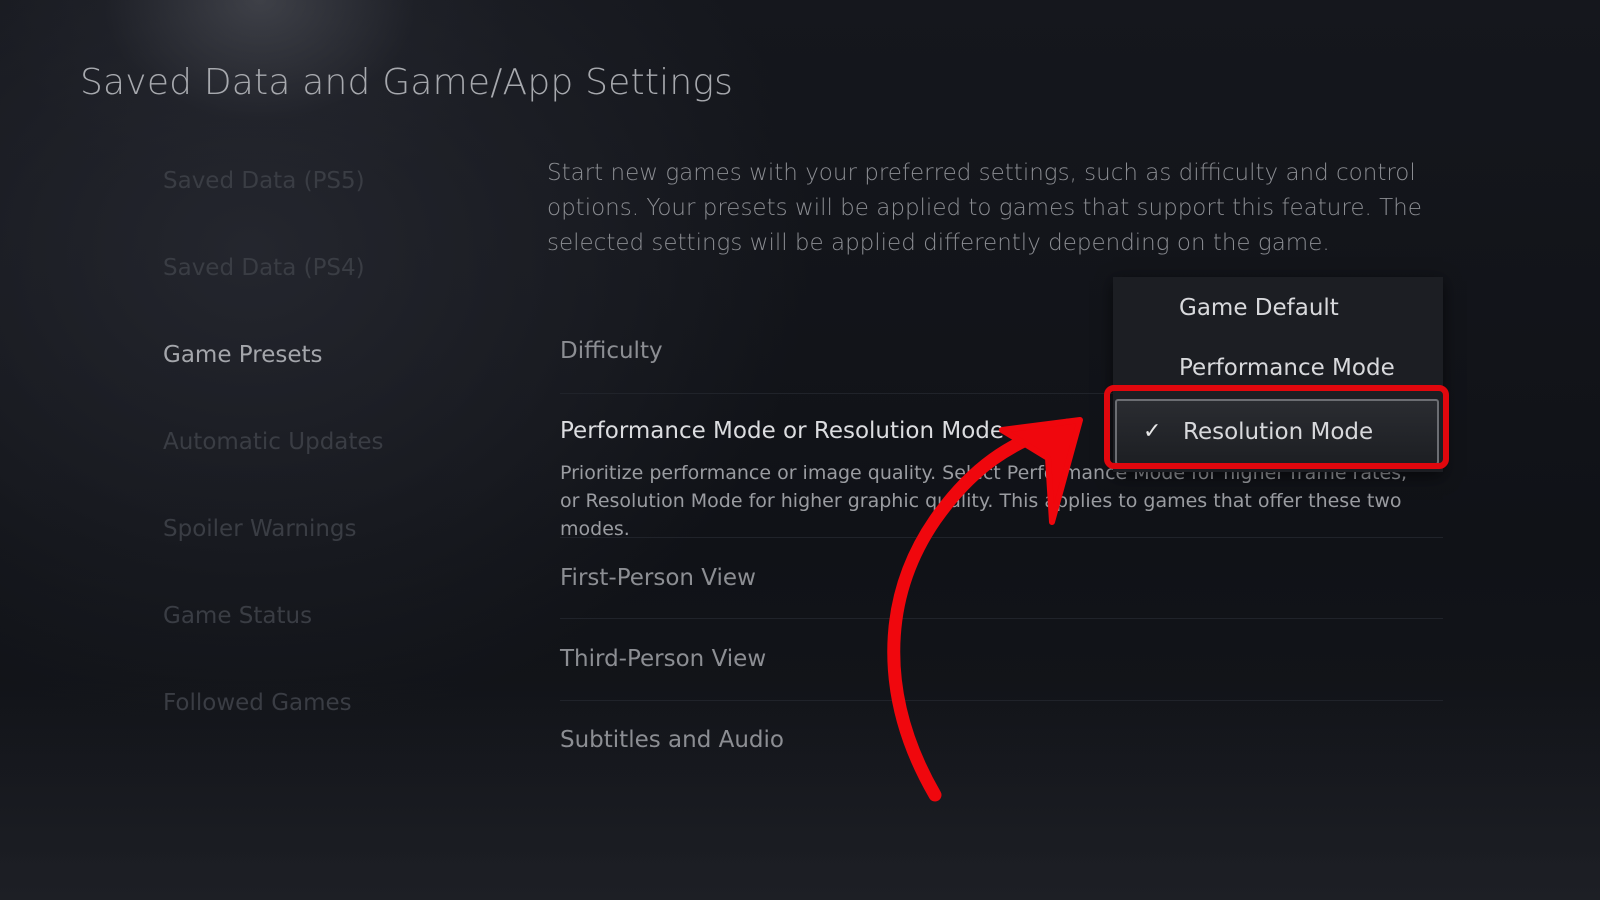 The height and width of the screenshot is (900, 1600). Describe the element at coordinates (672, 740) in the screenshot. I see `setting-subtitles-and-audio: Subtitles and Audio` at that location.